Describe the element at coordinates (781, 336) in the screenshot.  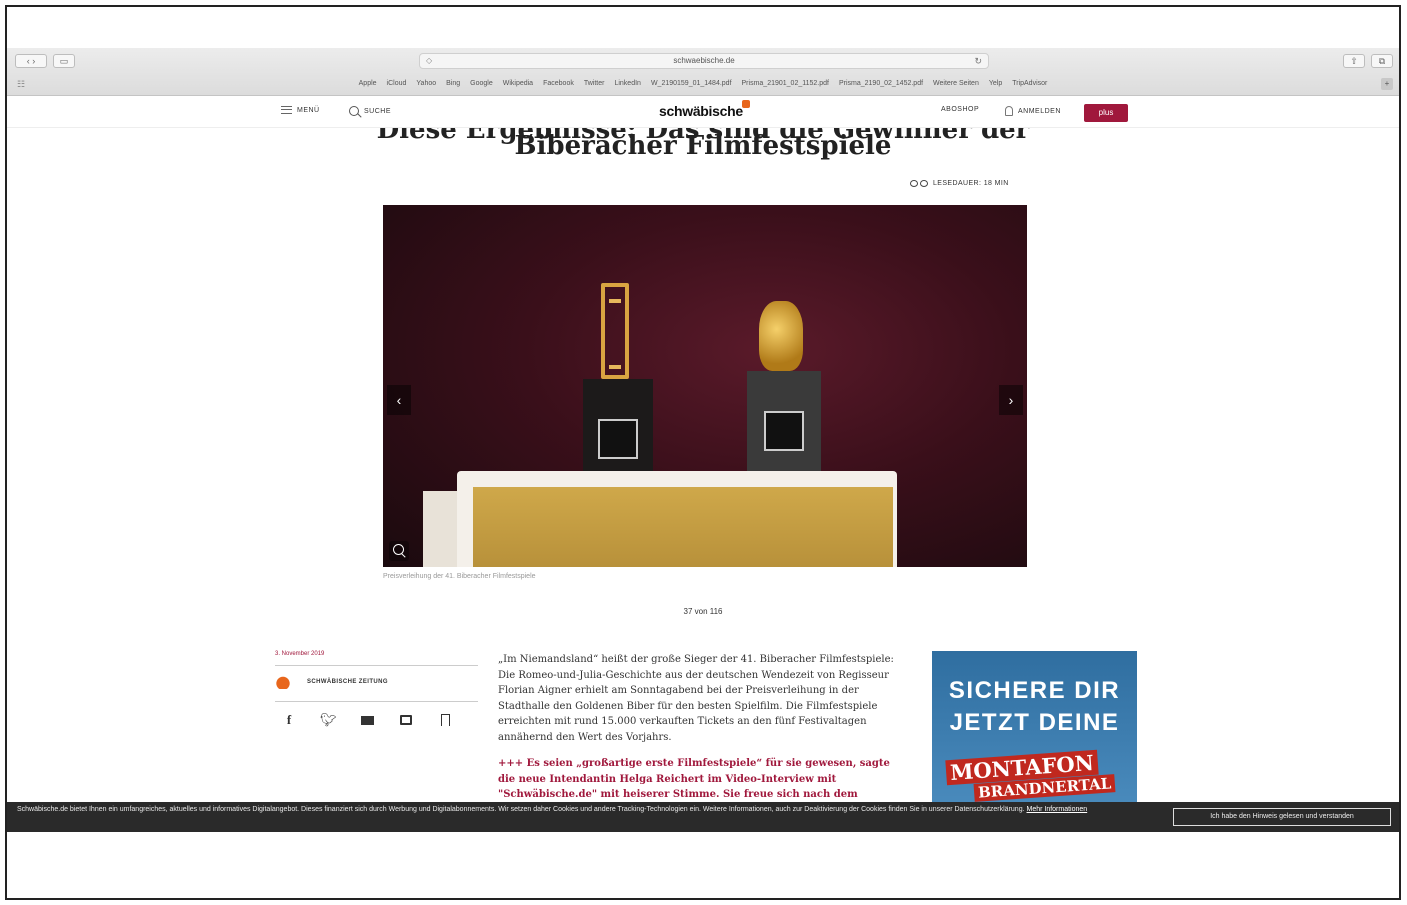
I see `golden-beaver-trophy` at that location.